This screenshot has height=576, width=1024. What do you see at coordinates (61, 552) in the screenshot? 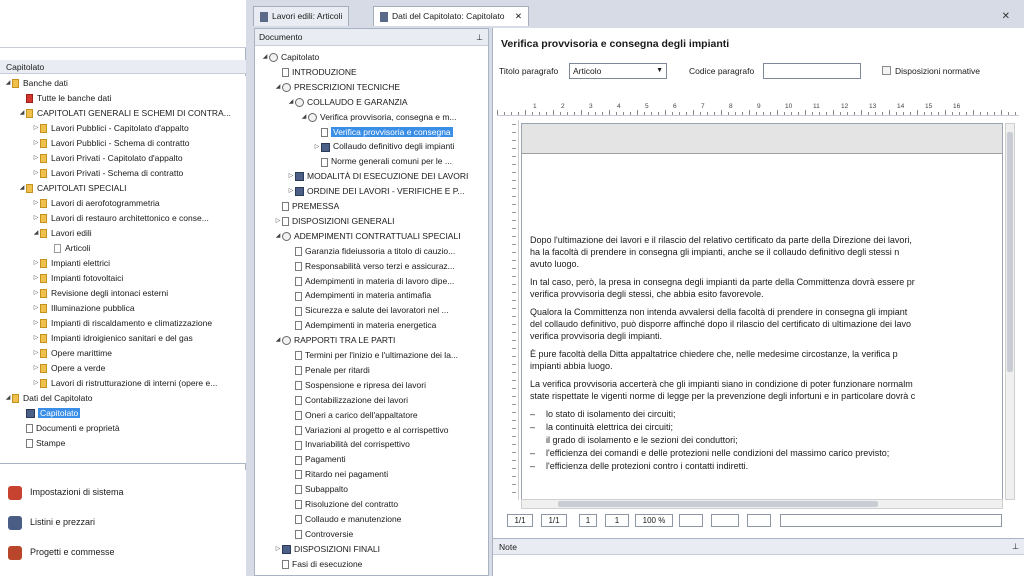
I see `nav-item: Progetti e commesse` at bounding box center [61, 552].